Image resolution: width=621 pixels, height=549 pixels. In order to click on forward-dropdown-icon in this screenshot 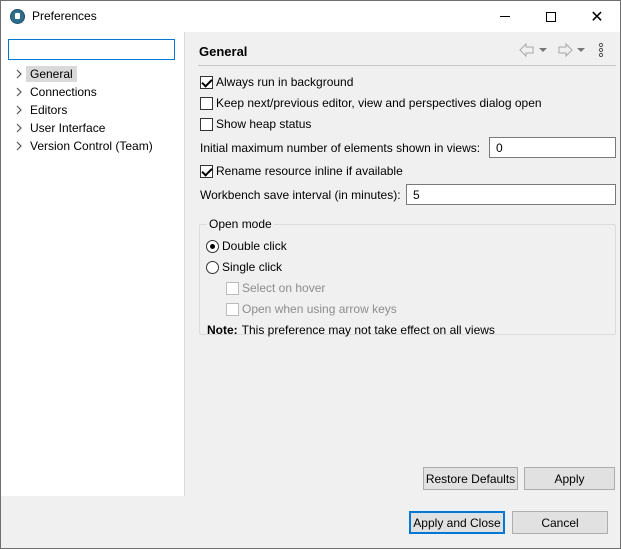, I will do `click(581, 50)`.